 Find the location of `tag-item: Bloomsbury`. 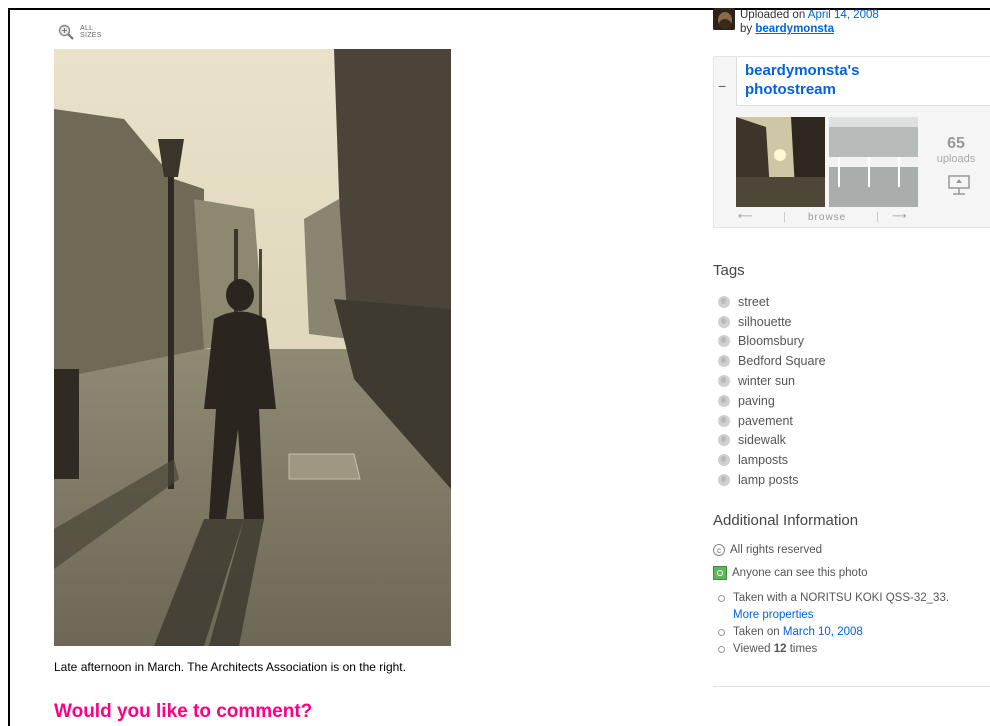

tag-item: Bloomsbury is located at coordinates (772, 342).